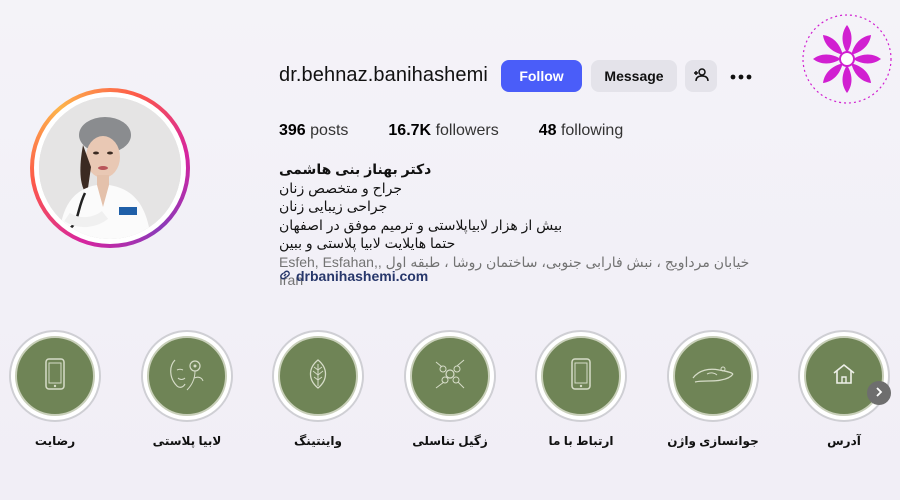  I want to click on highlight-item: زگیل تناسلی, so click(450, 389).